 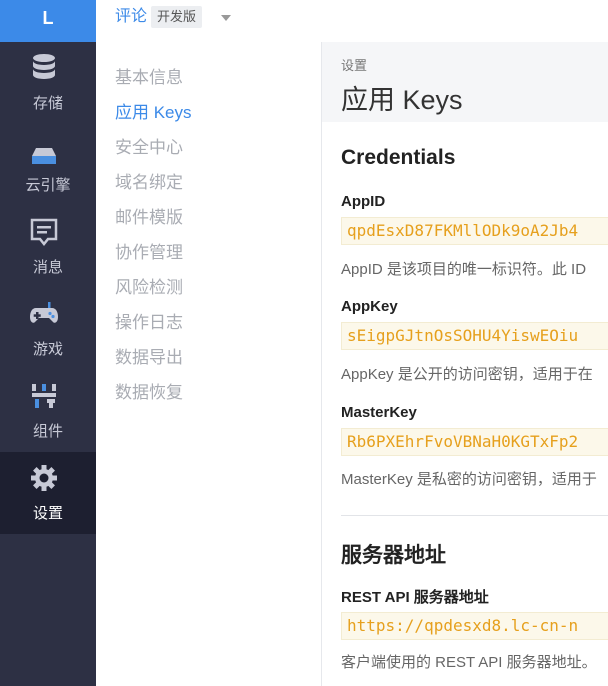 What do you see at coordinates (474, 626) in the screenshot?
I see `rest-api-value: https://qpdesxd8.lc-cn-n` at bounding box center [474, 626].